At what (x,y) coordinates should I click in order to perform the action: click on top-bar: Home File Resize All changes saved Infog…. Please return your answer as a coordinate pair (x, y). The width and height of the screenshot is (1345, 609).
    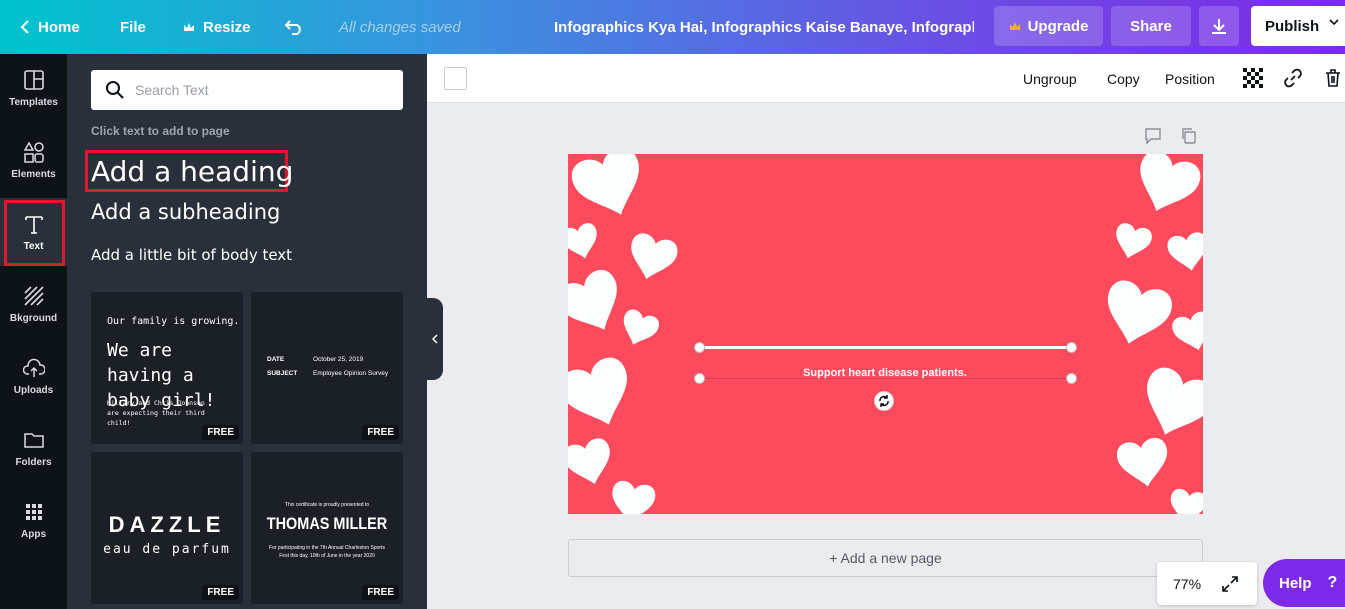
    Looking at the image, I should click on (672, 27).